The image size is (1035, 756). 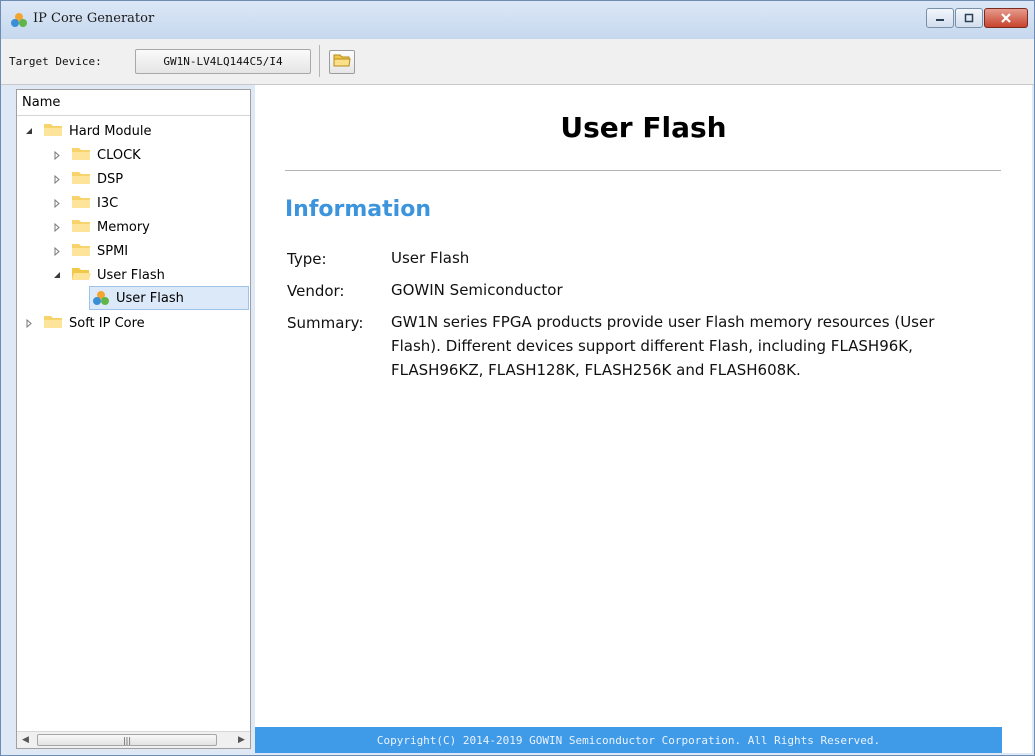 I want to click on horizontal-scrollbar: ◀ ||| ▶, so click(x=133, y=739).